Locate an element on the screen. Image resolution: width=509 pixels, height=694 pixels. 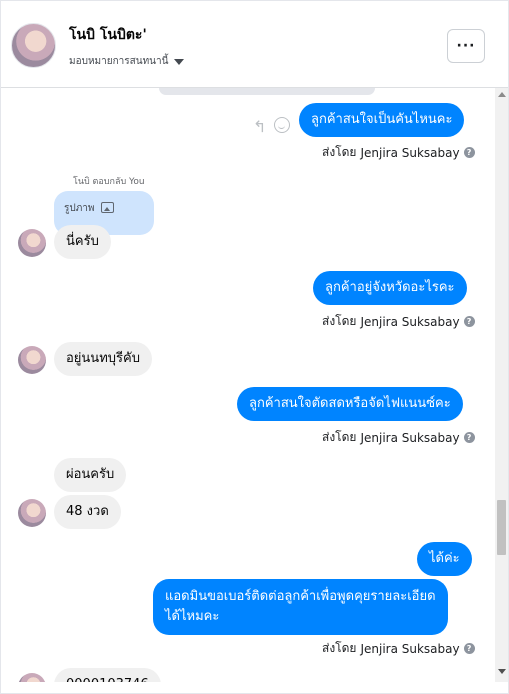
previous-message-card is located at coordinates (267, 91).